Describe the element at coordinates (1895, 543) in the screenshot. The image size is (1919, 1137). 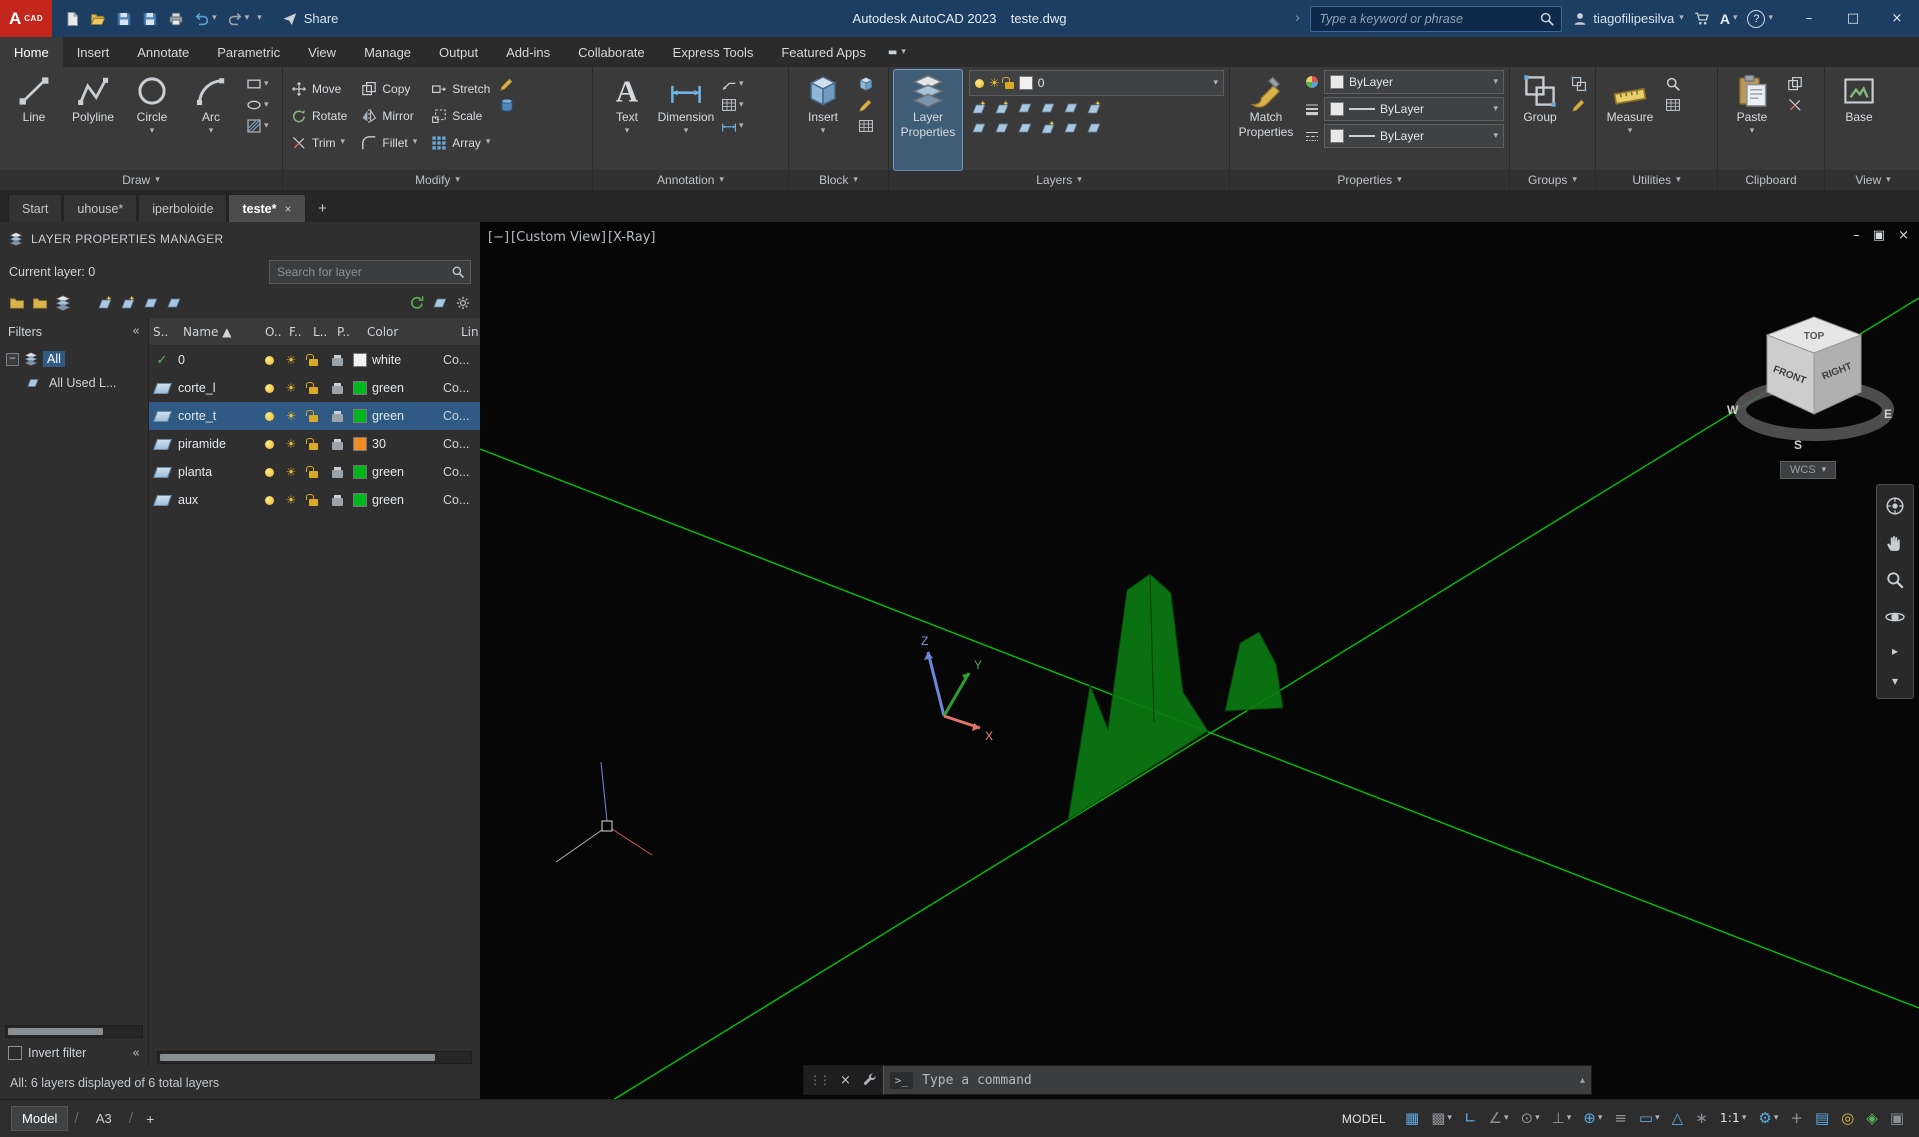
I see `pan-icon` at that location.